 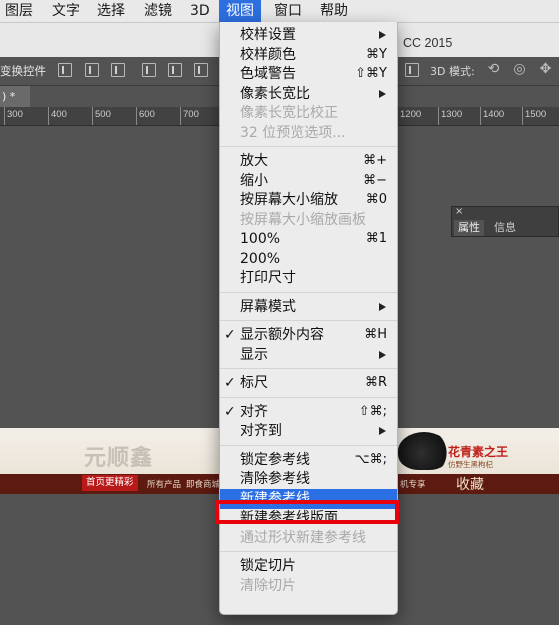 What do you see at coordinates (308, 566) in the screenshot?
I see `menu-item: 锁定切片` at bounding box center [308, 566].